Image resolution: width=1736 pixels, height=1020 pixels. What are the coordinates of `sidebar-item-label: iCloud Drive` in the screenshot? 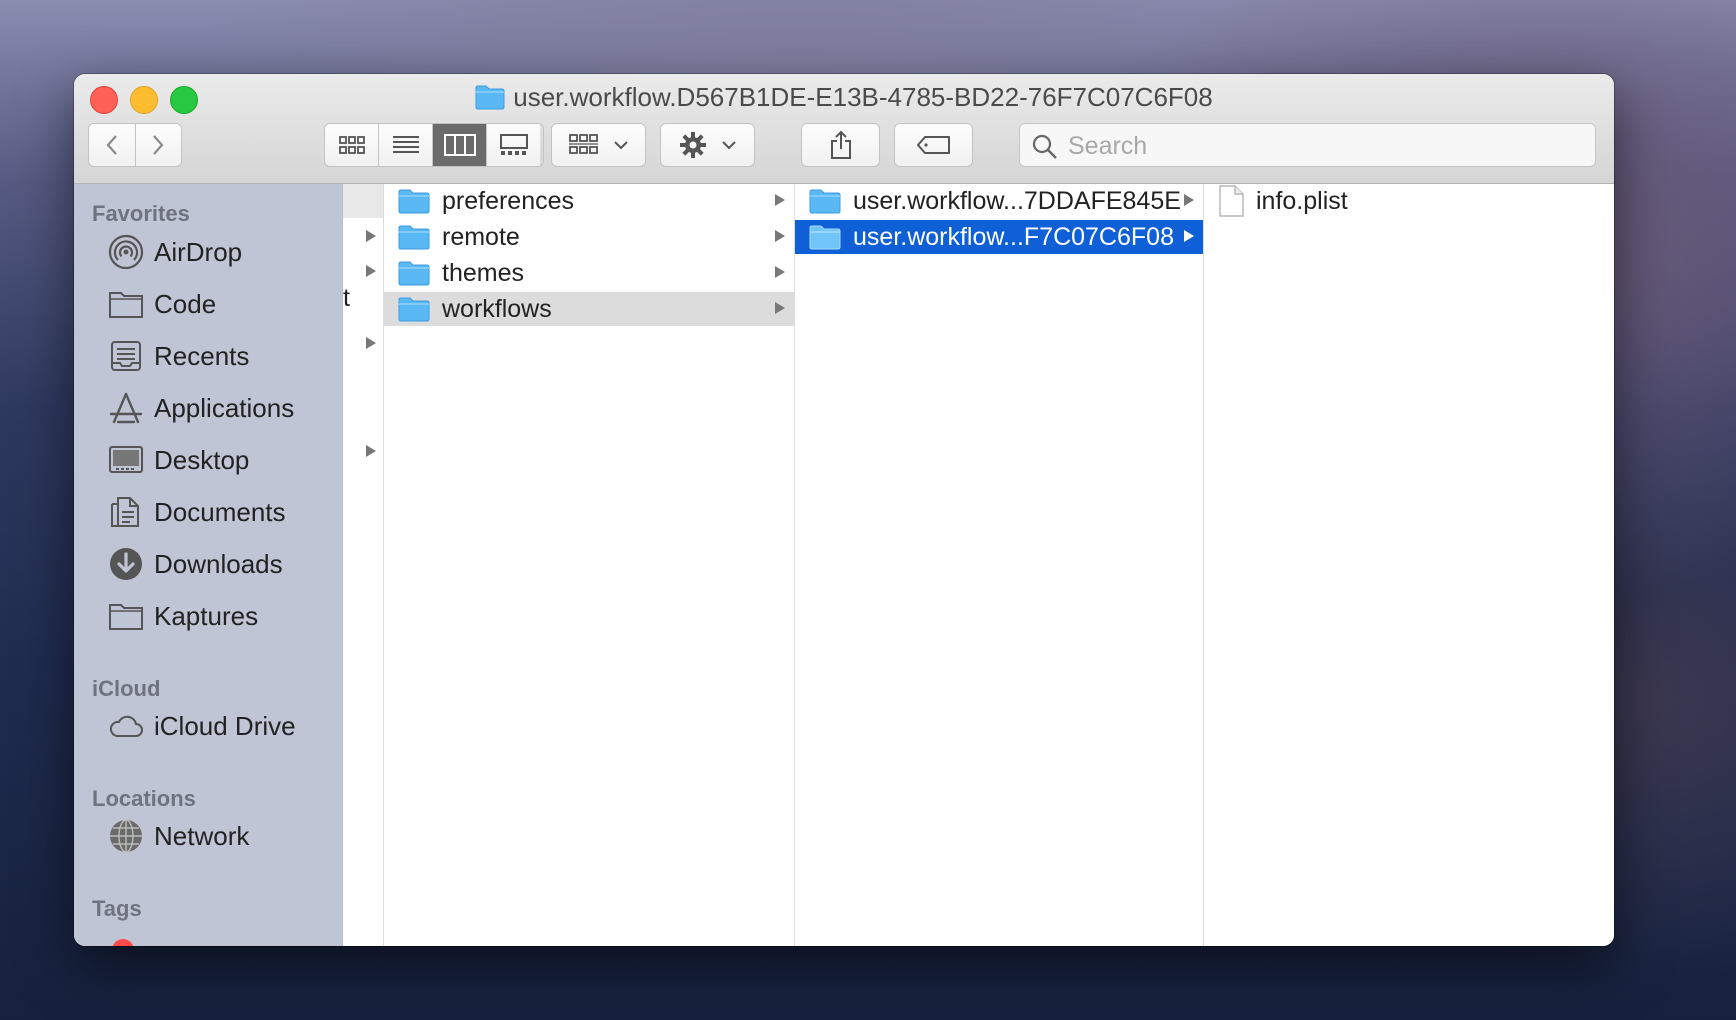 It's located at (225, 725).